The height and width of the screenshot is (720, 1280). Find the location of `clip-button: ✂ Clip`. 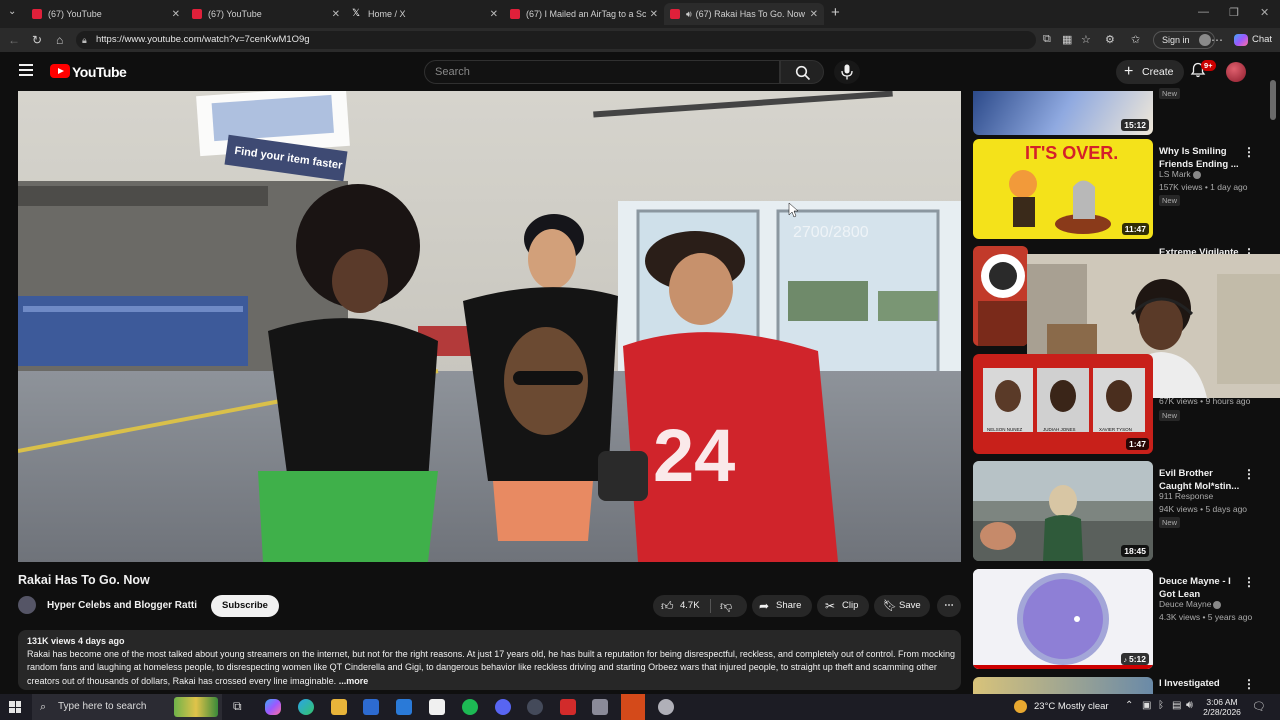

clip-button: ✂ Clip is located at coordinates (843, 606).